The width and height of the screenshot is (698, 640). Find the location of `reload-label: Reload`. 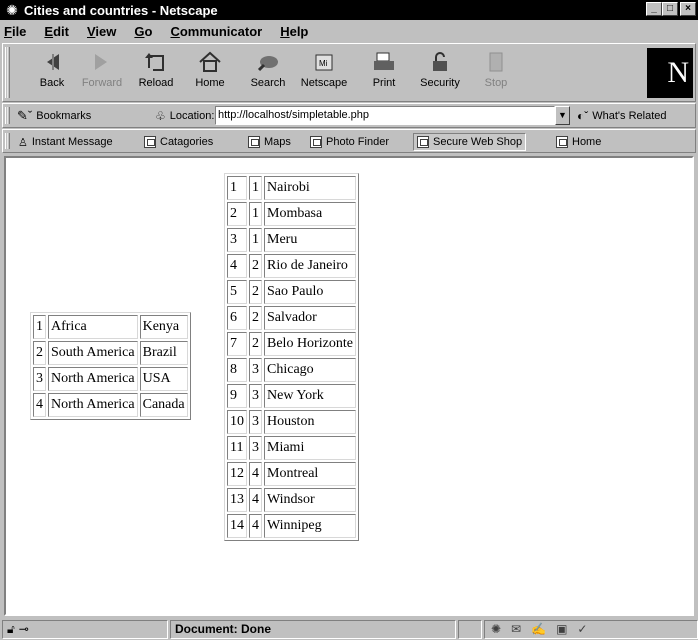

reload-label: Reload is located at coordinates (156, 83).